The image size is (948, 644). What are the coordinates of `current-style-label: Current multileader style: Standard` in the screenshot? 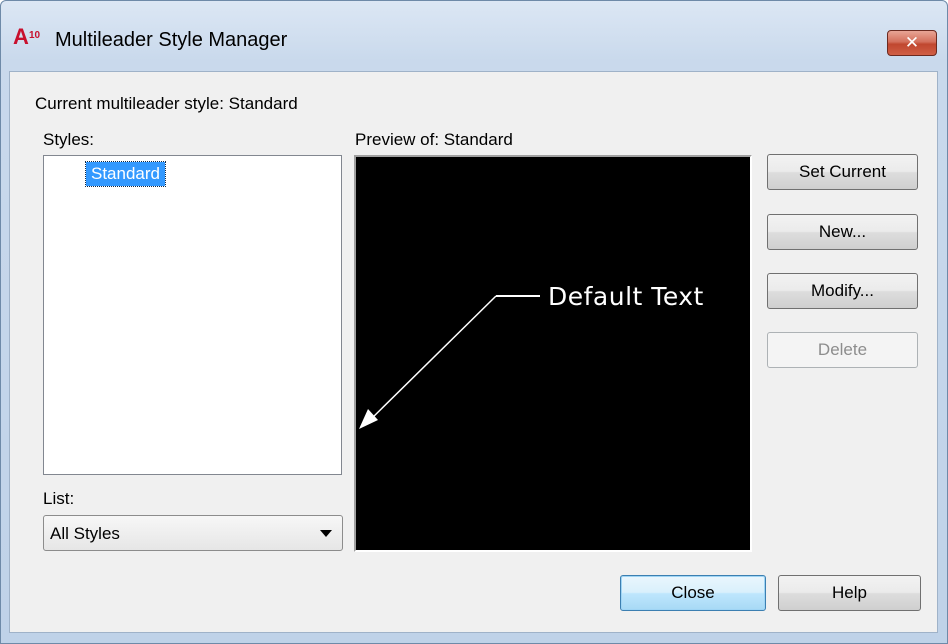 It's located at (166, 103).